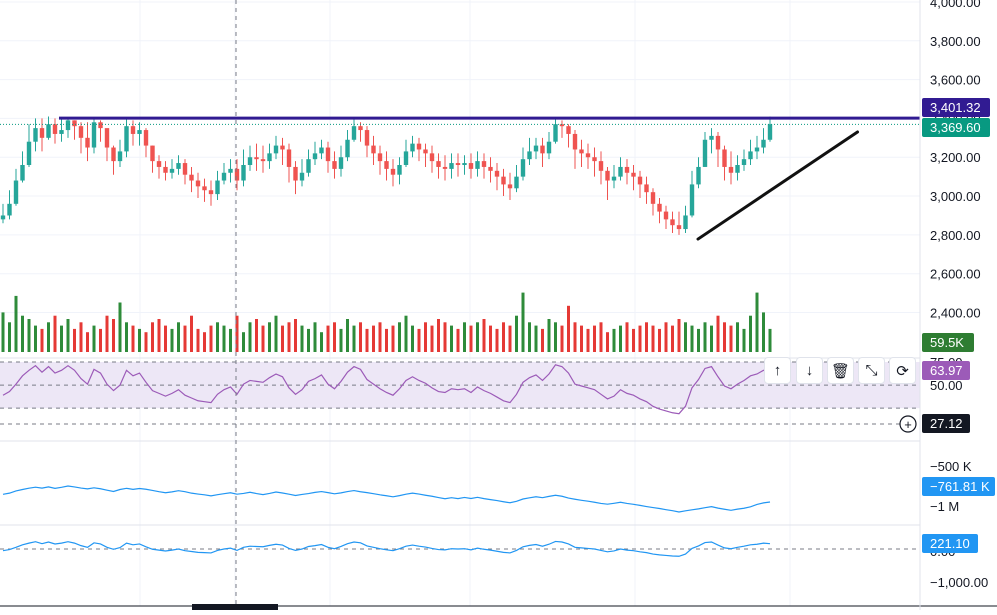 The width and height of the screenshot is (997, 615). I want to click on collapse-icon: ⤡, so click(871, 370).